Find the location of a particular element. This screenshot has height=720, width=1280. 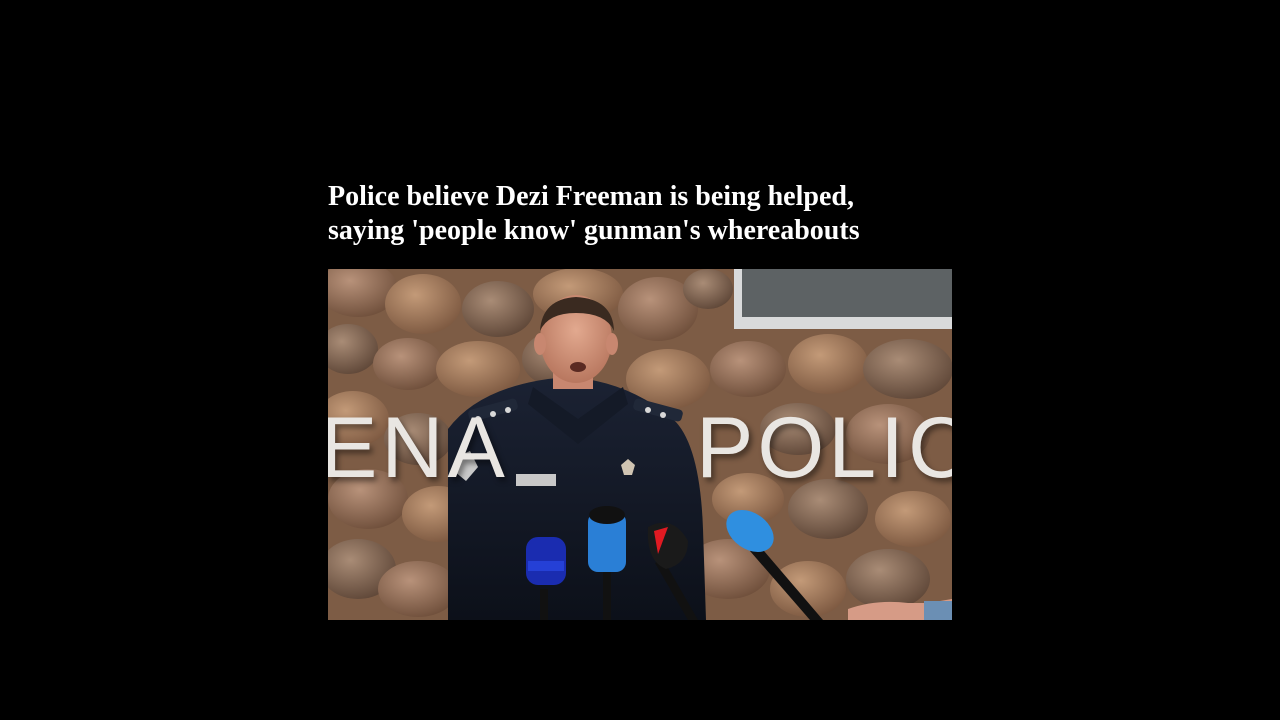

wall-sign-right: POLIC is located at coordinates (824, 448).